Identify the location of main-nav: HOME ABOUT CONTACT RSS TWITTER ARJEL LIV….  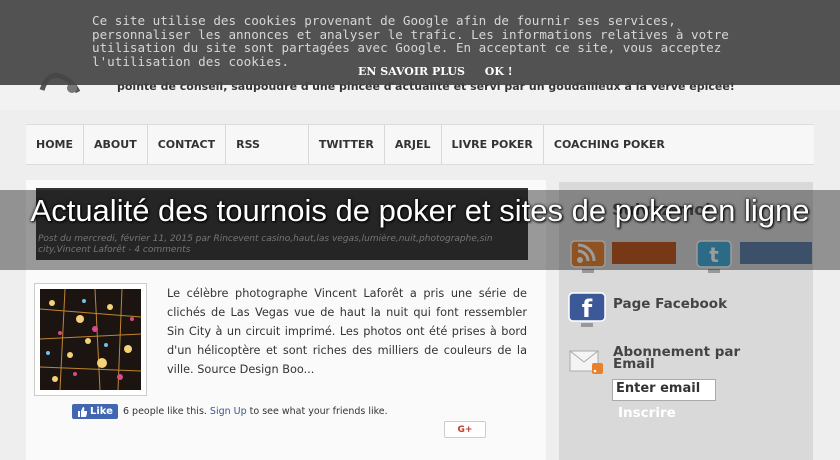
(420, 144).